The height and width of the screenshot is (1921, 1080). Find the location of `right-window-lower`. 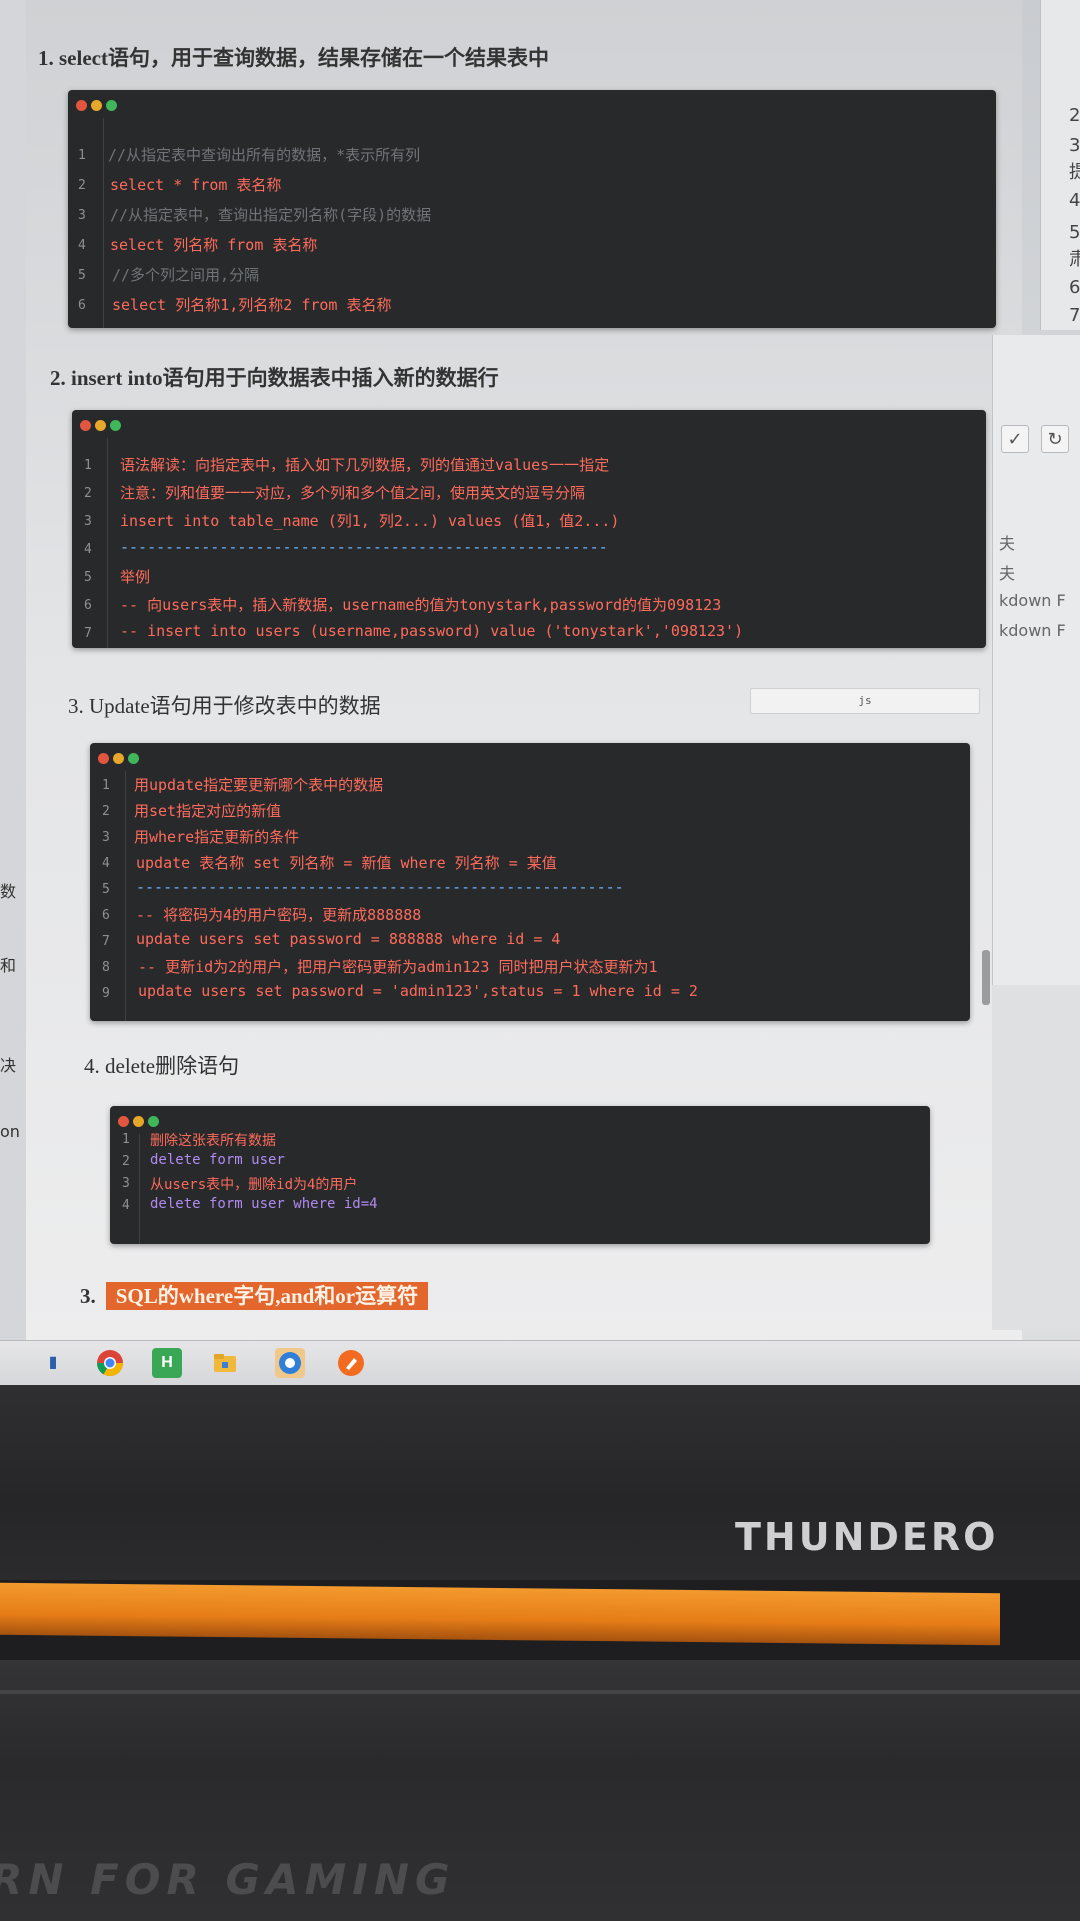

right-window-lower is located at coordinates (1036, 1157).